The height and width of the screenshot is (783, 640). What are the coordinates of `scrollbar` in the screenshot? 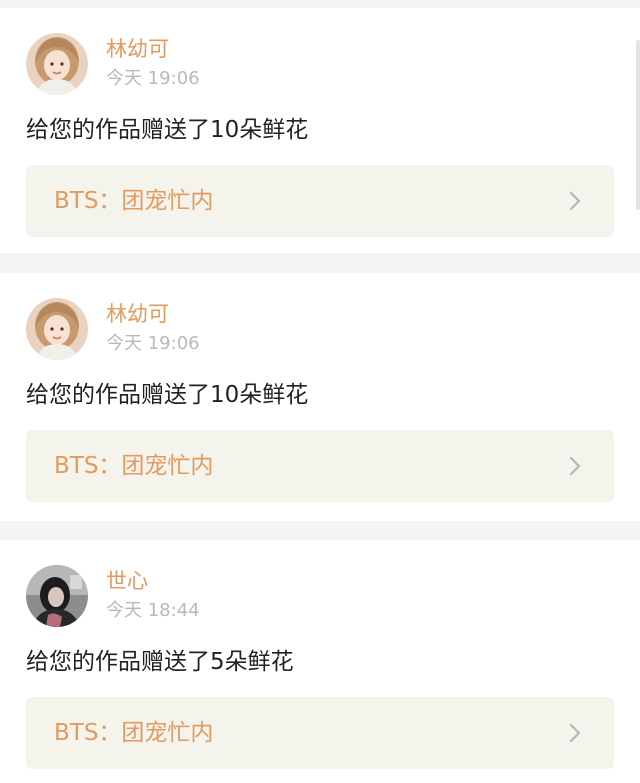 It's located at (638, 125).